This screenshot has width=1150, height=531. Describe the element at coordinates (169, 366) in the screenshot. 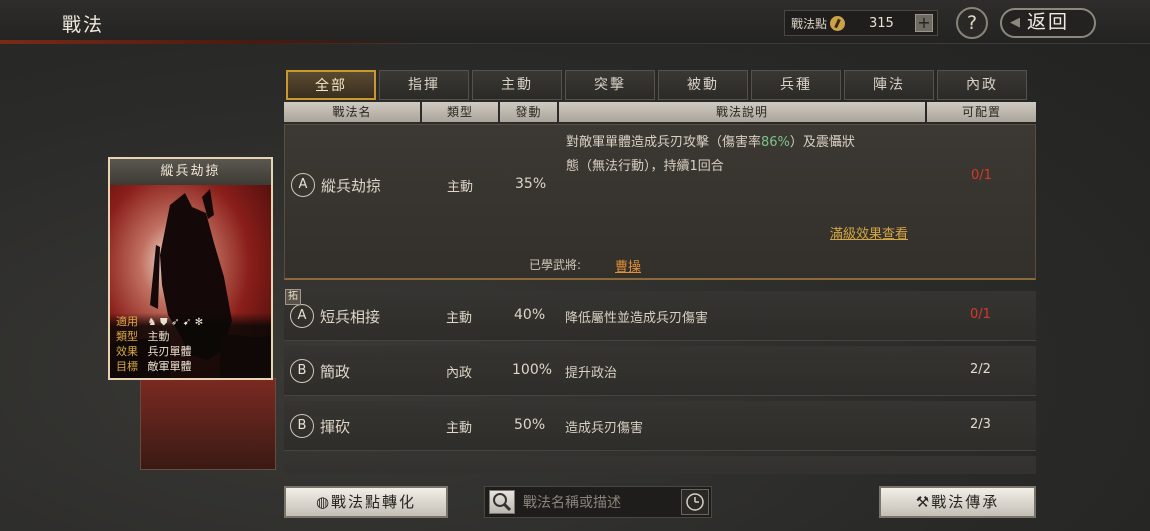

I see `card-target-value: 敵軍單體` at that location.